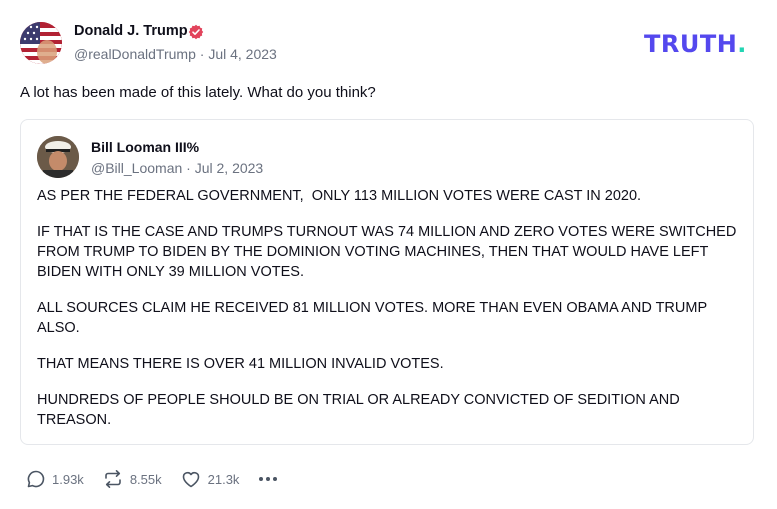 This screenshot has width=777, height=509. I want to click on author-meta: @realDonaldTrump · Jul 4, 2023, so click(175, 54).